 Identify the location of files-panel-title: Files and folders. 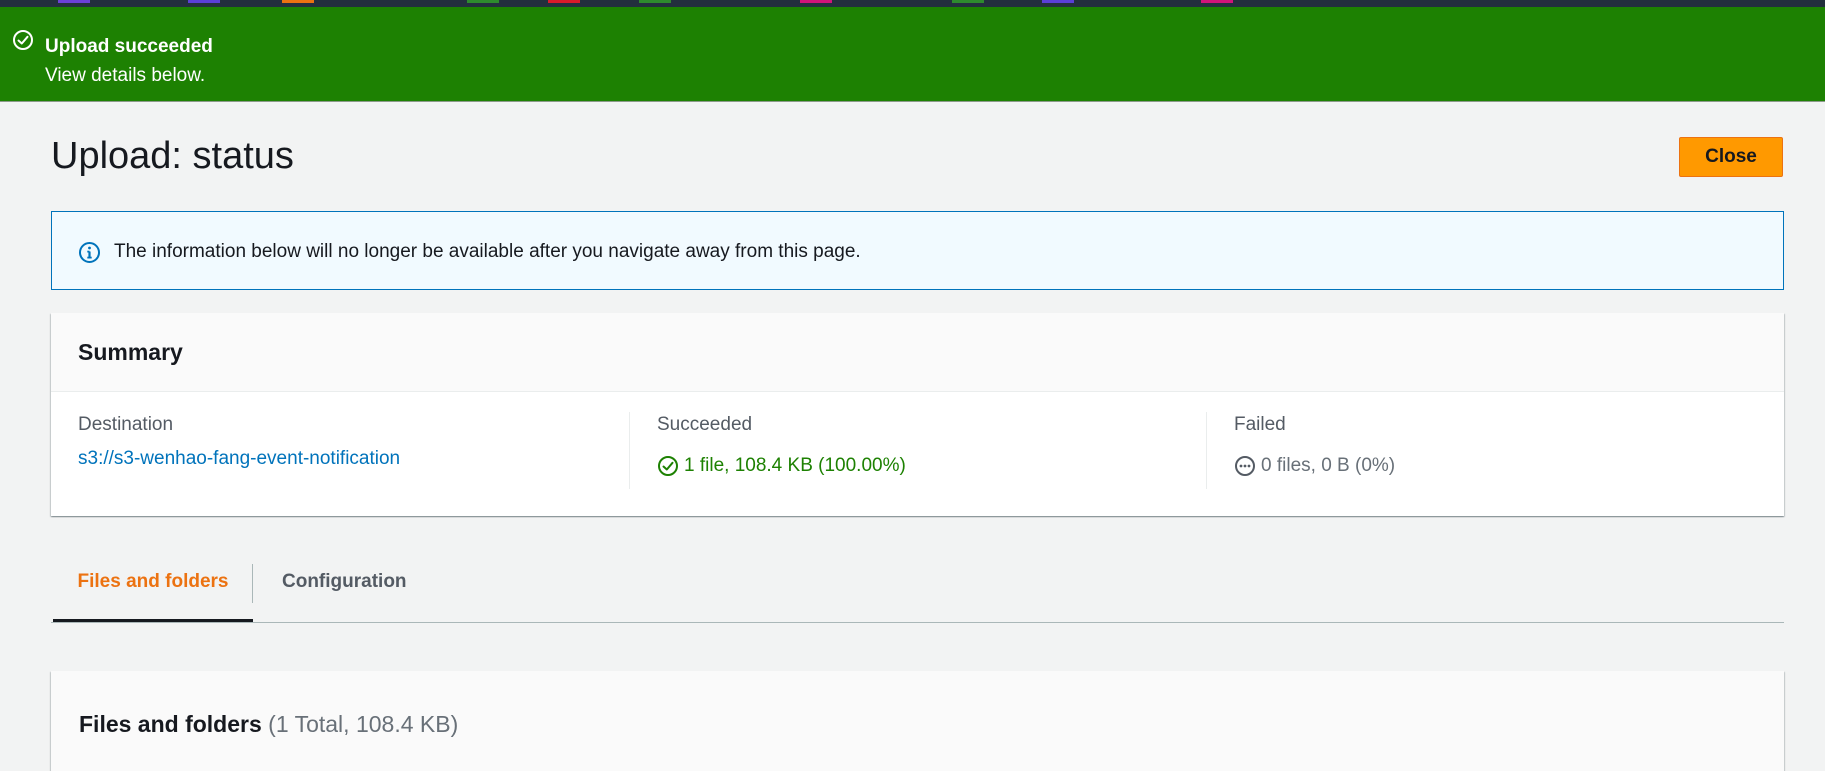
(170, 724).